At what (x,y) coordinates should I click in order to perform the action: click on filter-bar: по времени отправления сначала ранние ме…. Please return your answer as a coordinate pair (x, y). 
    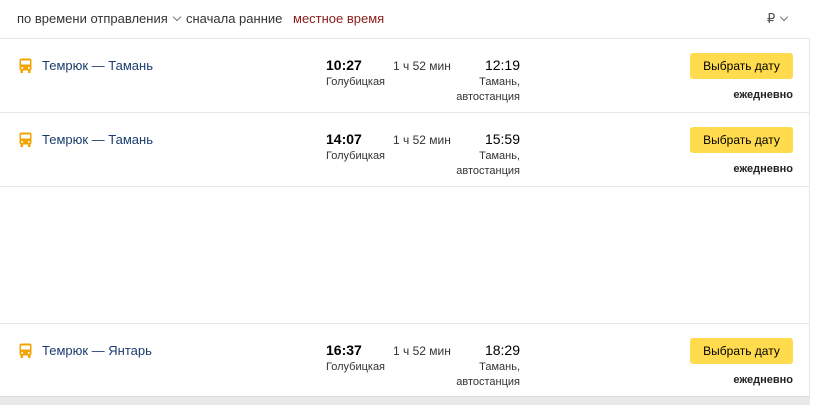
    Looking at the image, I should click on (405, 19).